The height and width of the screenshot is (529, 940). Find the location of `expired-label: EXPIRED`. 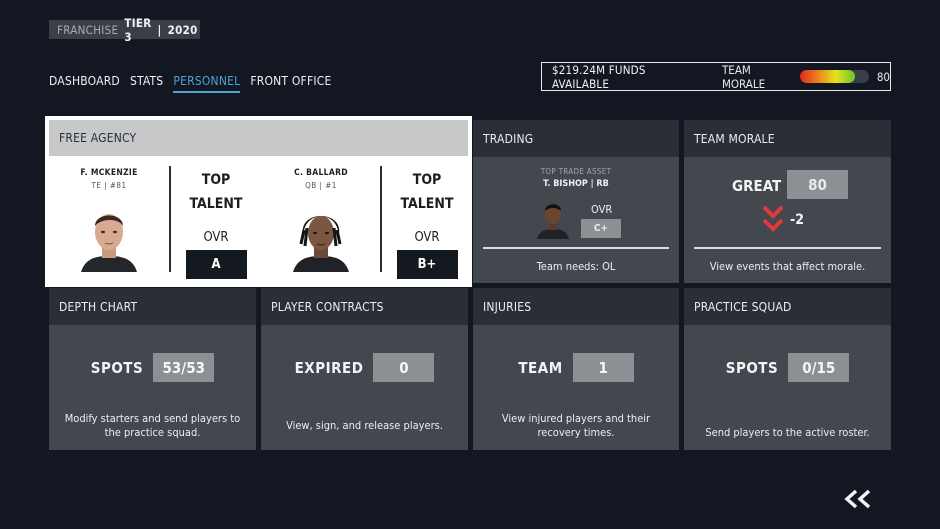

expired-label: EXPIRED is located at coordinates (329, 367).